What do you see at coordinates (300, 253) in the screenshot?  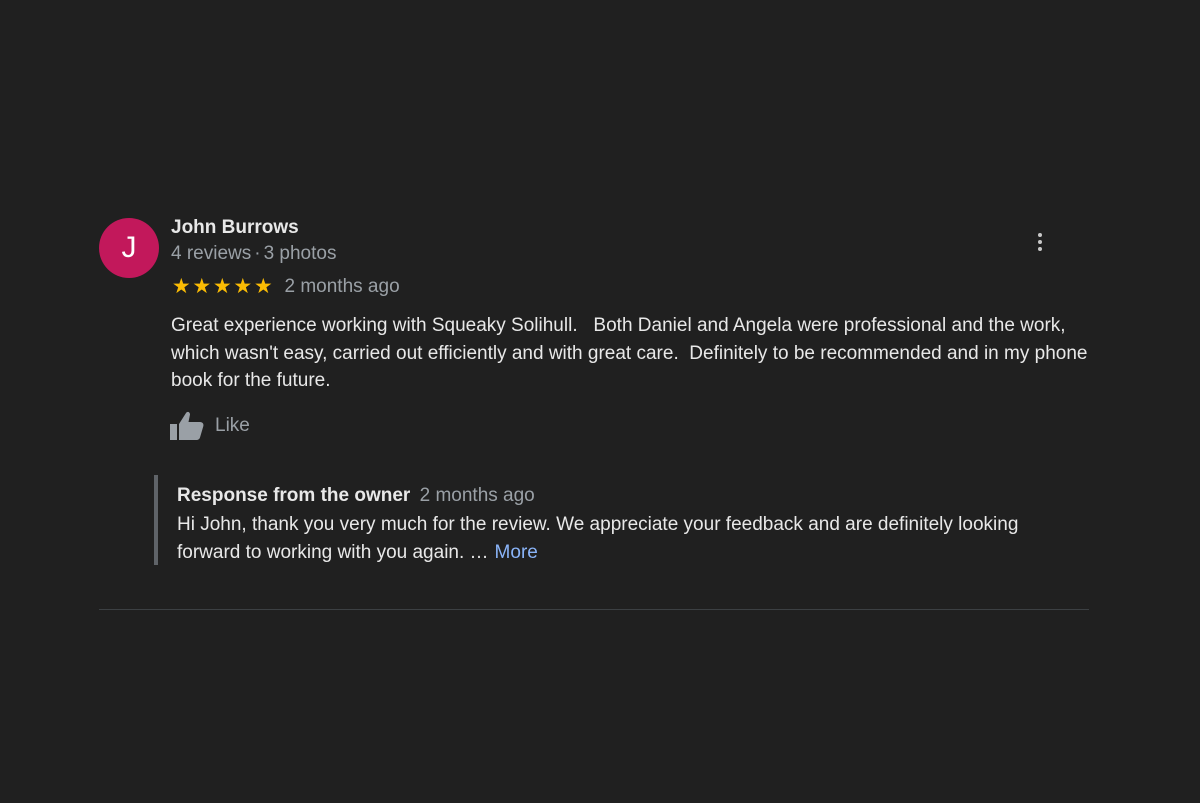 I see `photos-count: 3 photos` at bounding box center [300, 253].